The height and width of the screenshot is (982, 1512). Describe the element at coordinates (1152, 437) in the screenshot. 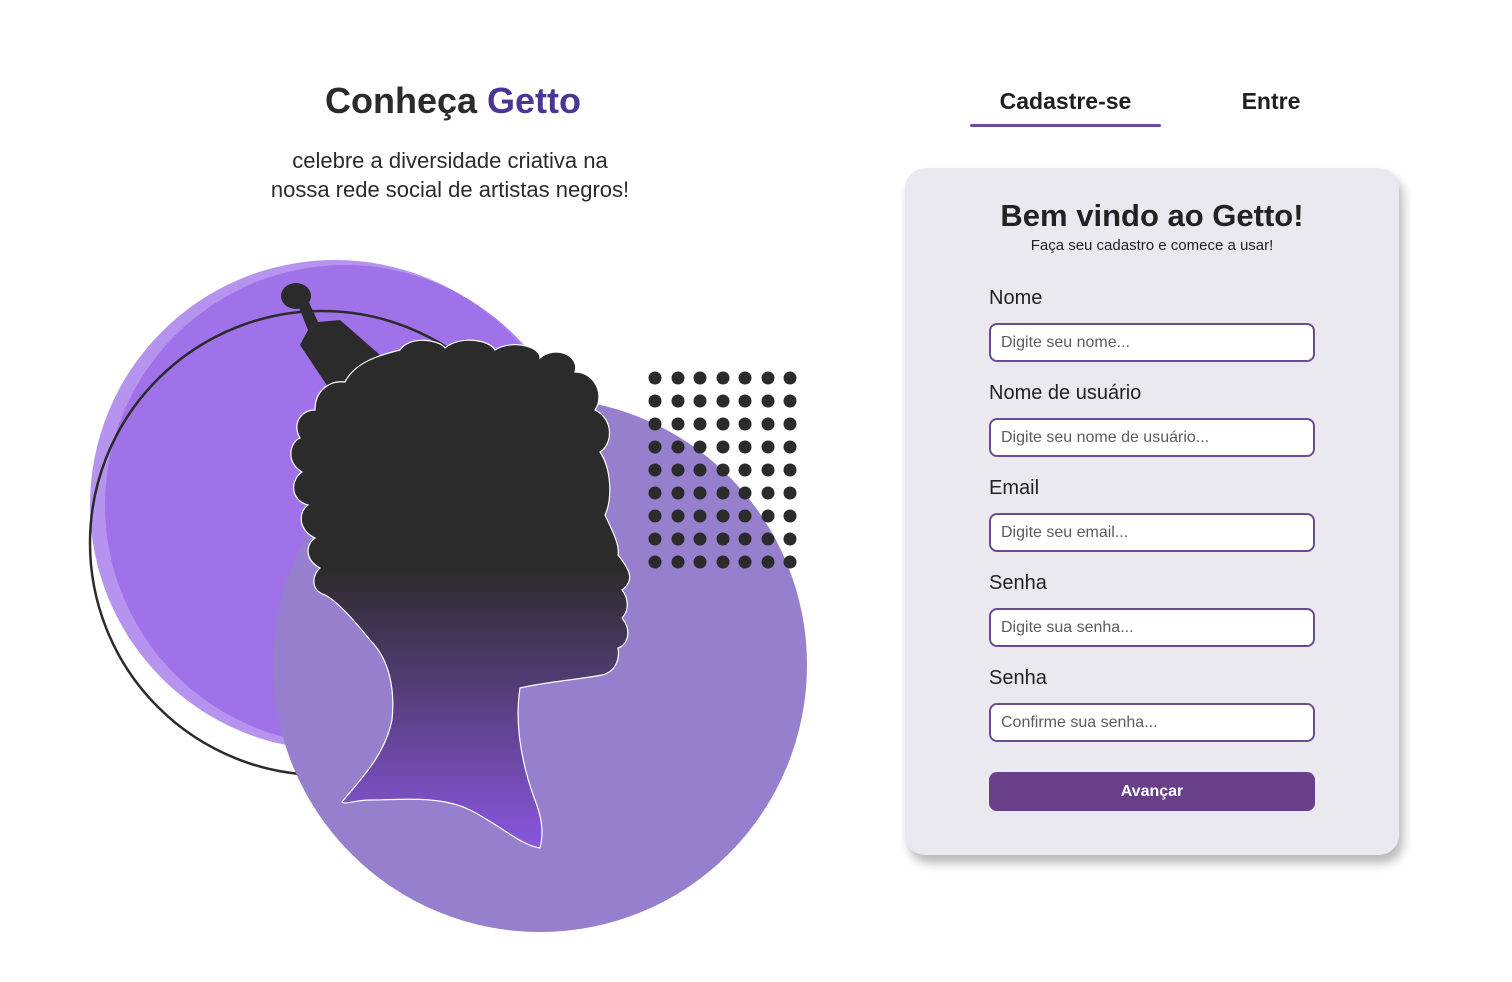

I see `username-input` at that location.